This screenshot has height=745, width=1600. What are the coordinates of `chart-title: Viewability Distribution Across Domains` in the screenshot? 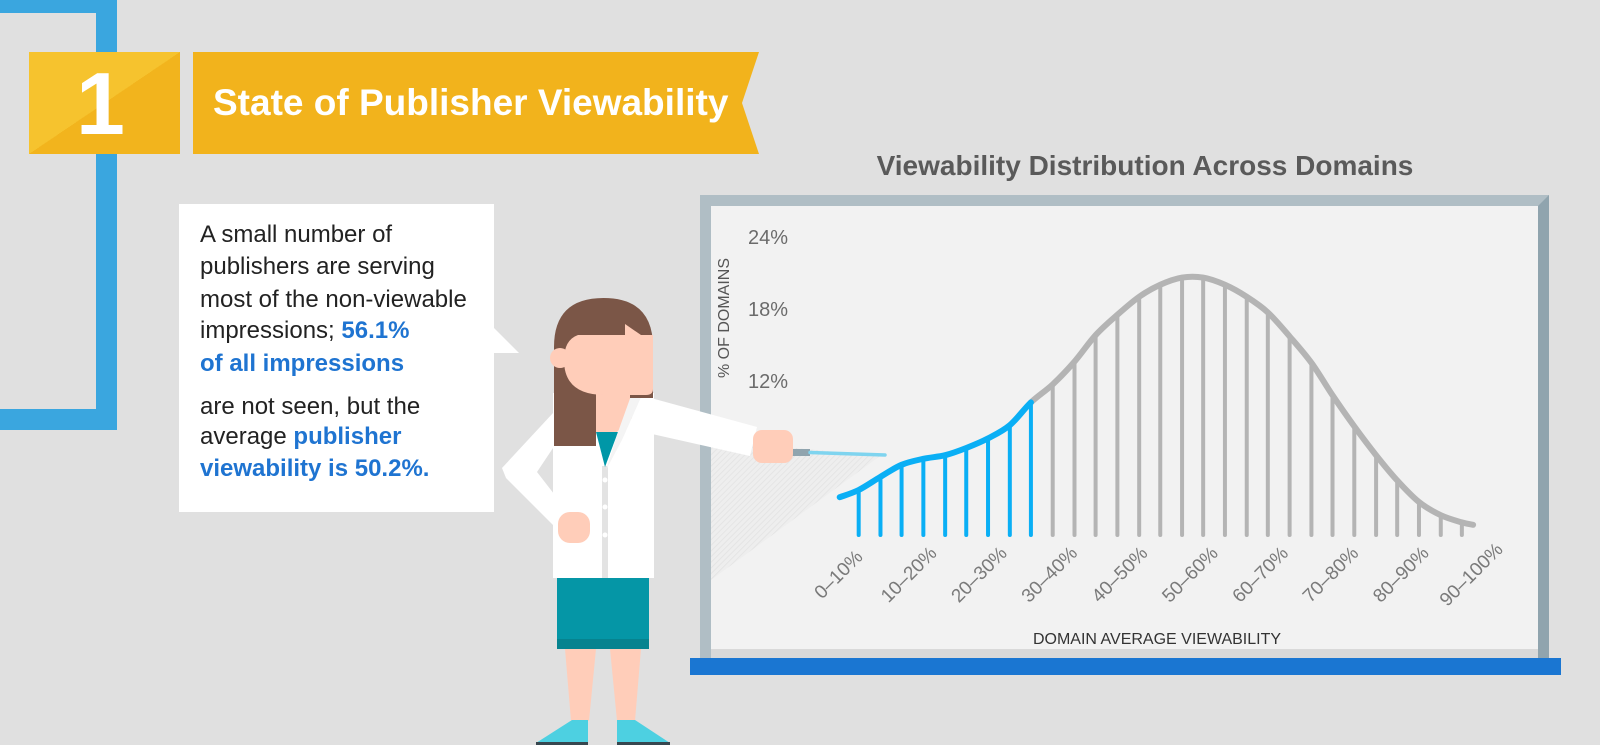 It's located at (1145, 165).